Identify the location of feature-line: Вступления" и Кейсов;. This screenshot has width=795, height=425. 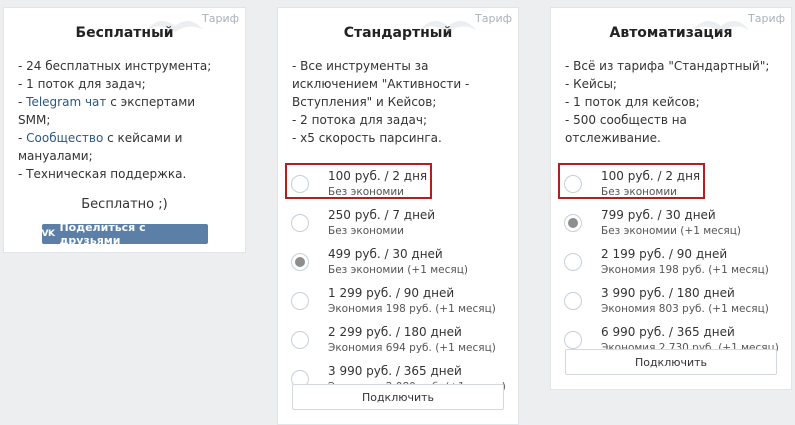
(364, 102).